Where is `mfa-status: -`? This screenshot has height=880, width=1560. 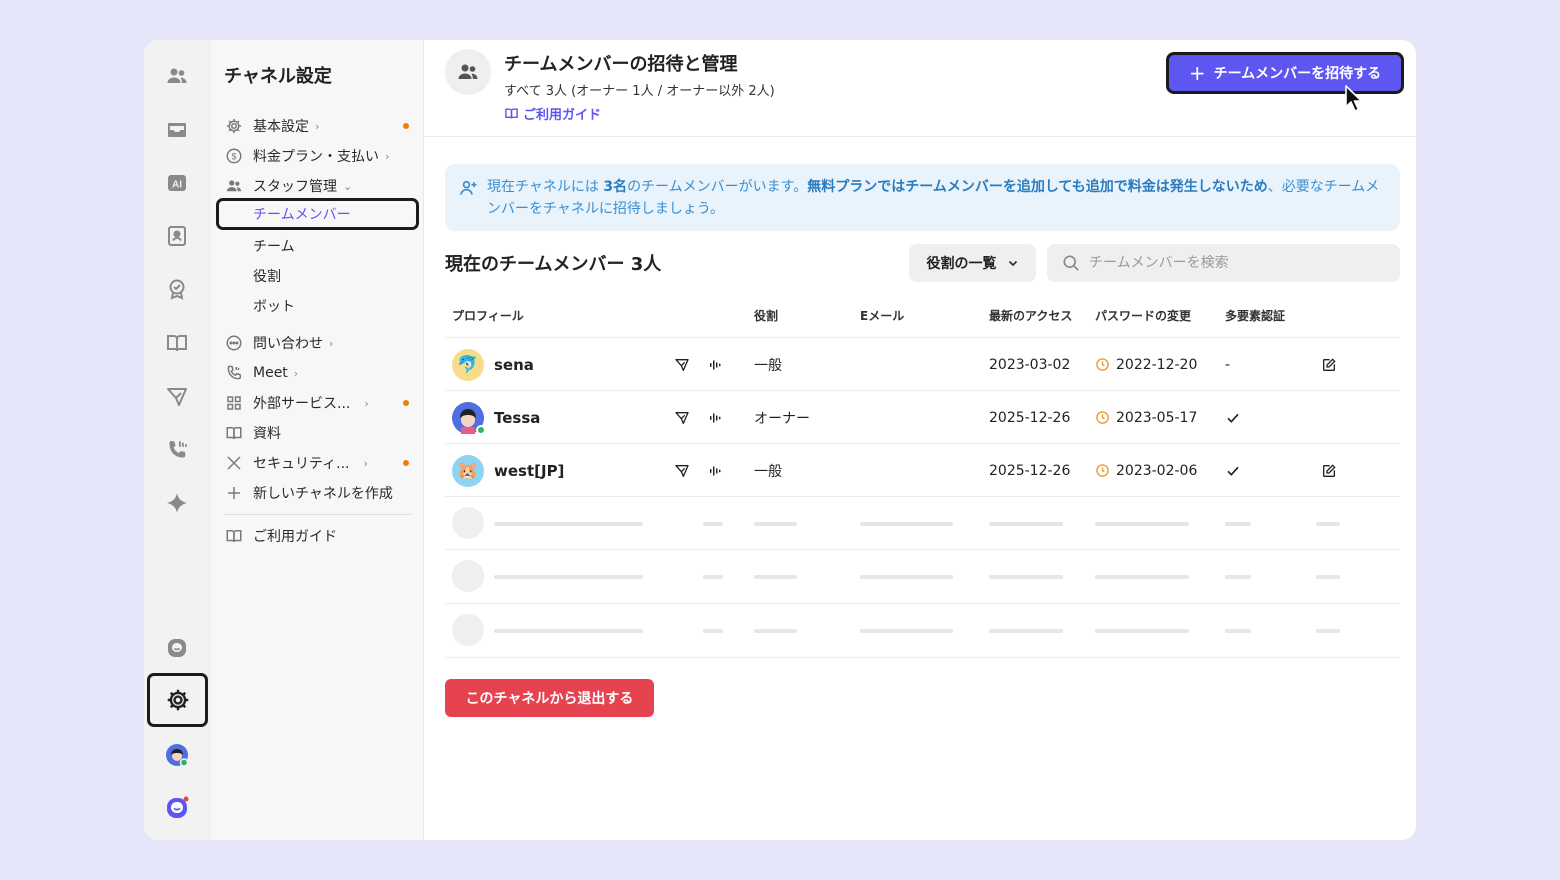
mfa-status: - is located at coordinates (1228, 364).